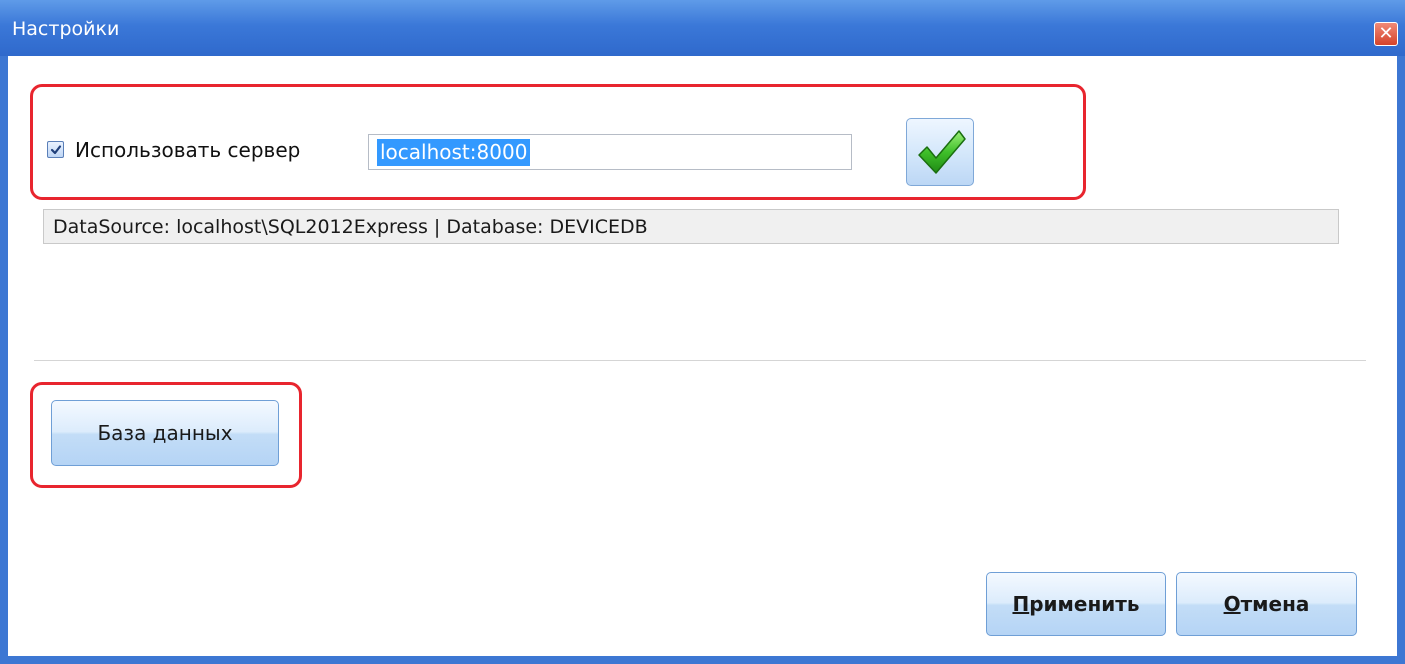 The width and height of the screenshot is (1405, 664). I want to click on server-address-input: localhost:8000, so click(610, 152).